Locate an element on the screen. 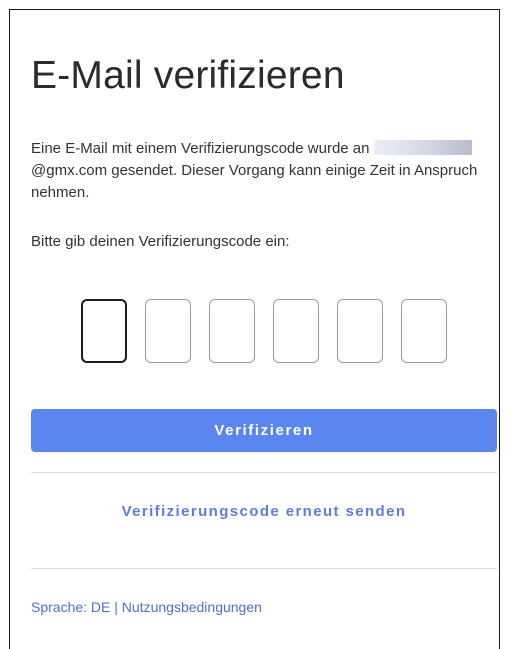  divider-bottom is located at coordinates (264, 568).